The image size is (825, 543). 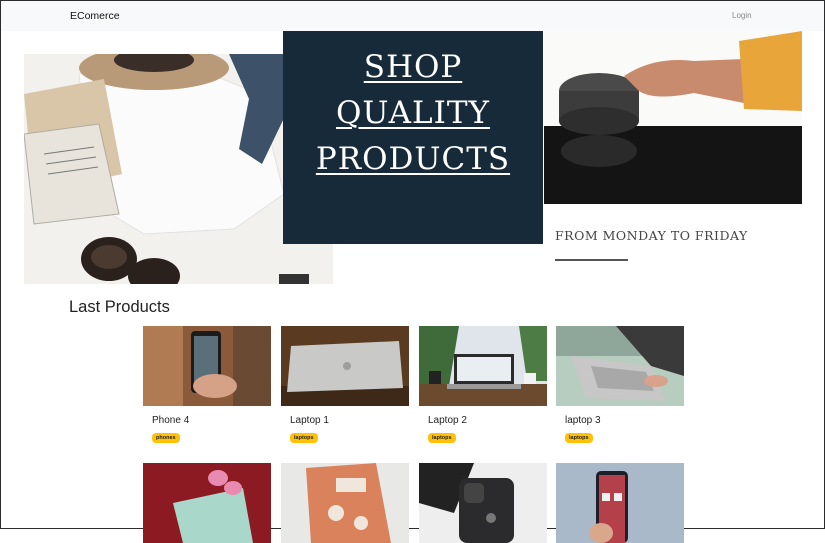 What do you see at coordinates (413, 159) in the screenshot?
I see `hero-title-line-3: PRODUCTS` at bounding box center [413, 159].